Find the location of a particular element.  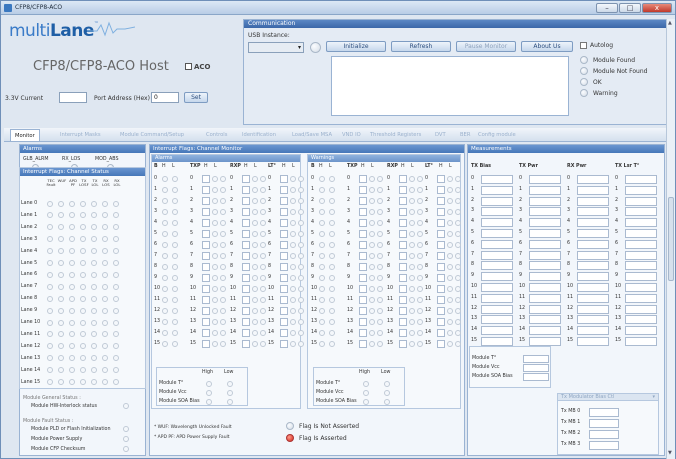

close-button: x is located at coordinates (657, 8).